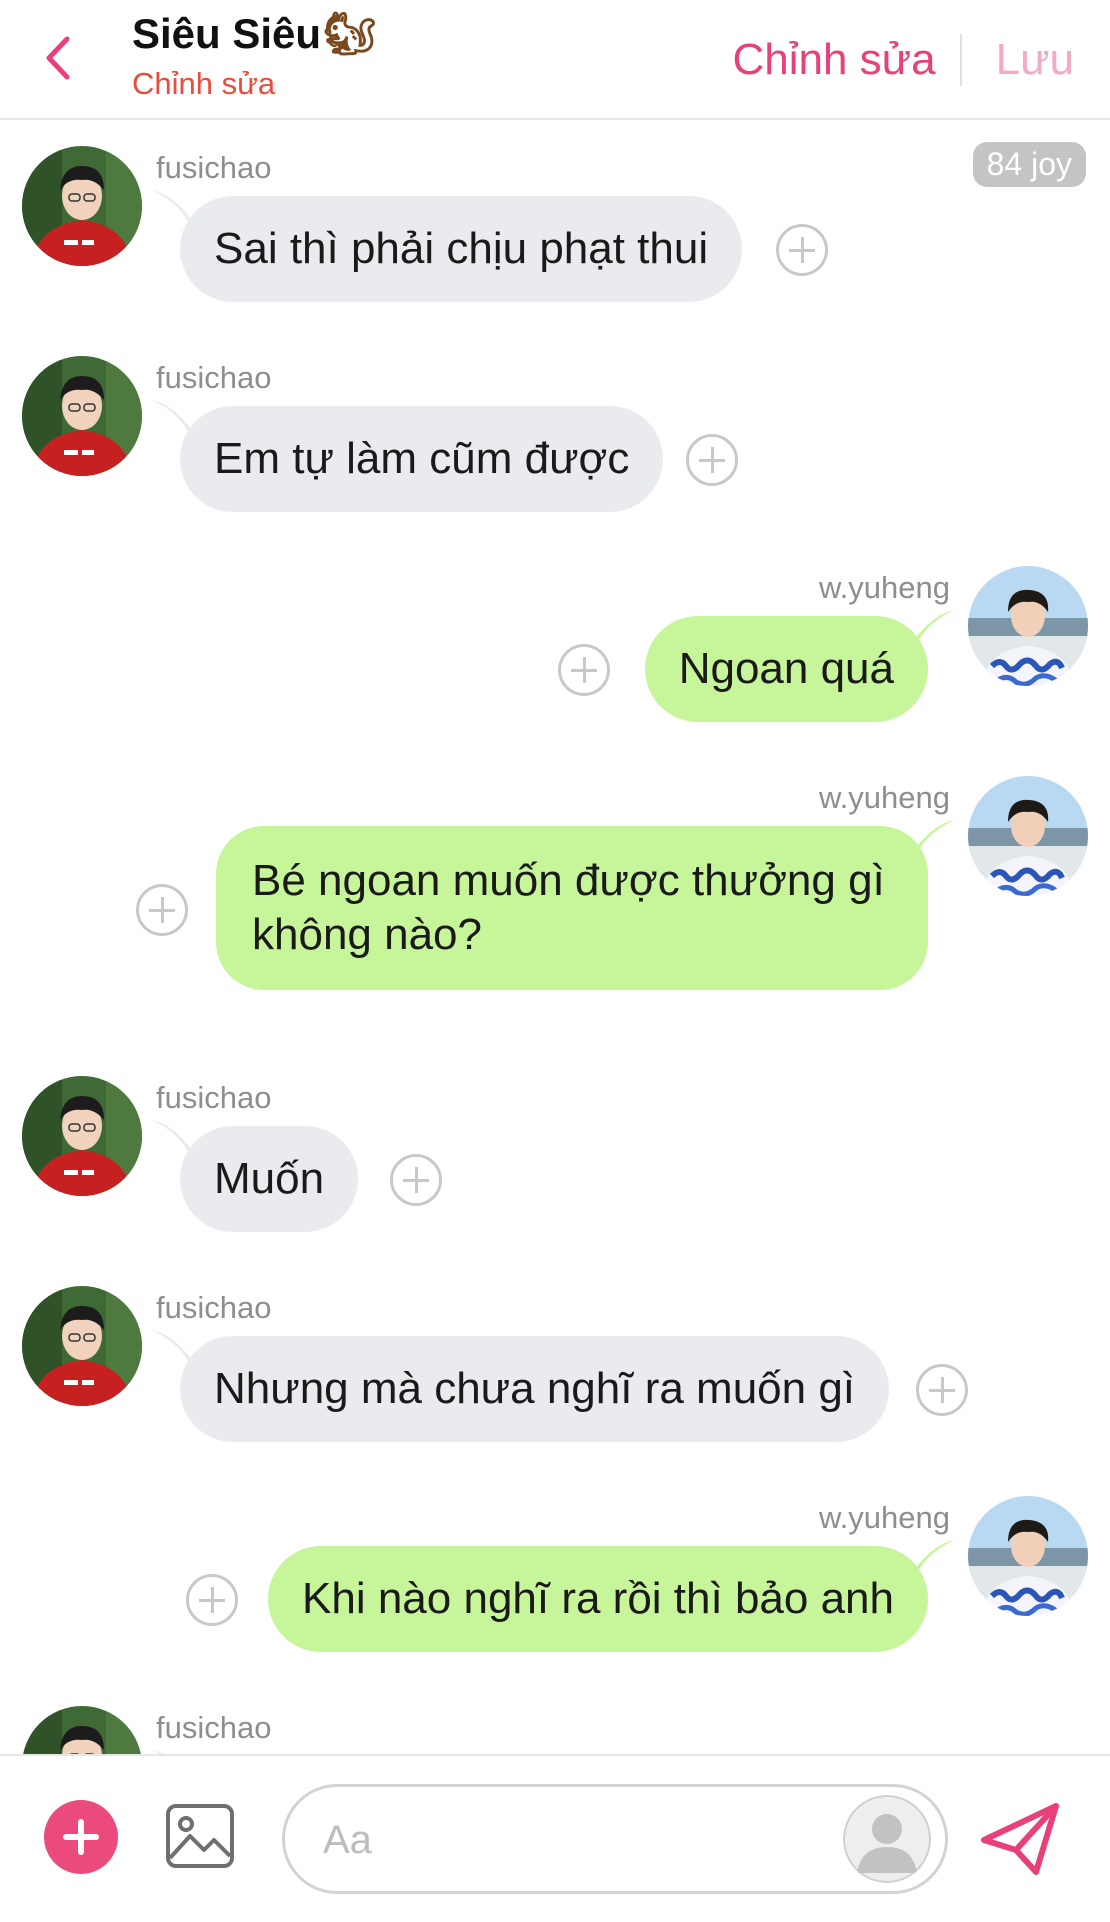  I want to click on send-icon, so click(1021, 1839).